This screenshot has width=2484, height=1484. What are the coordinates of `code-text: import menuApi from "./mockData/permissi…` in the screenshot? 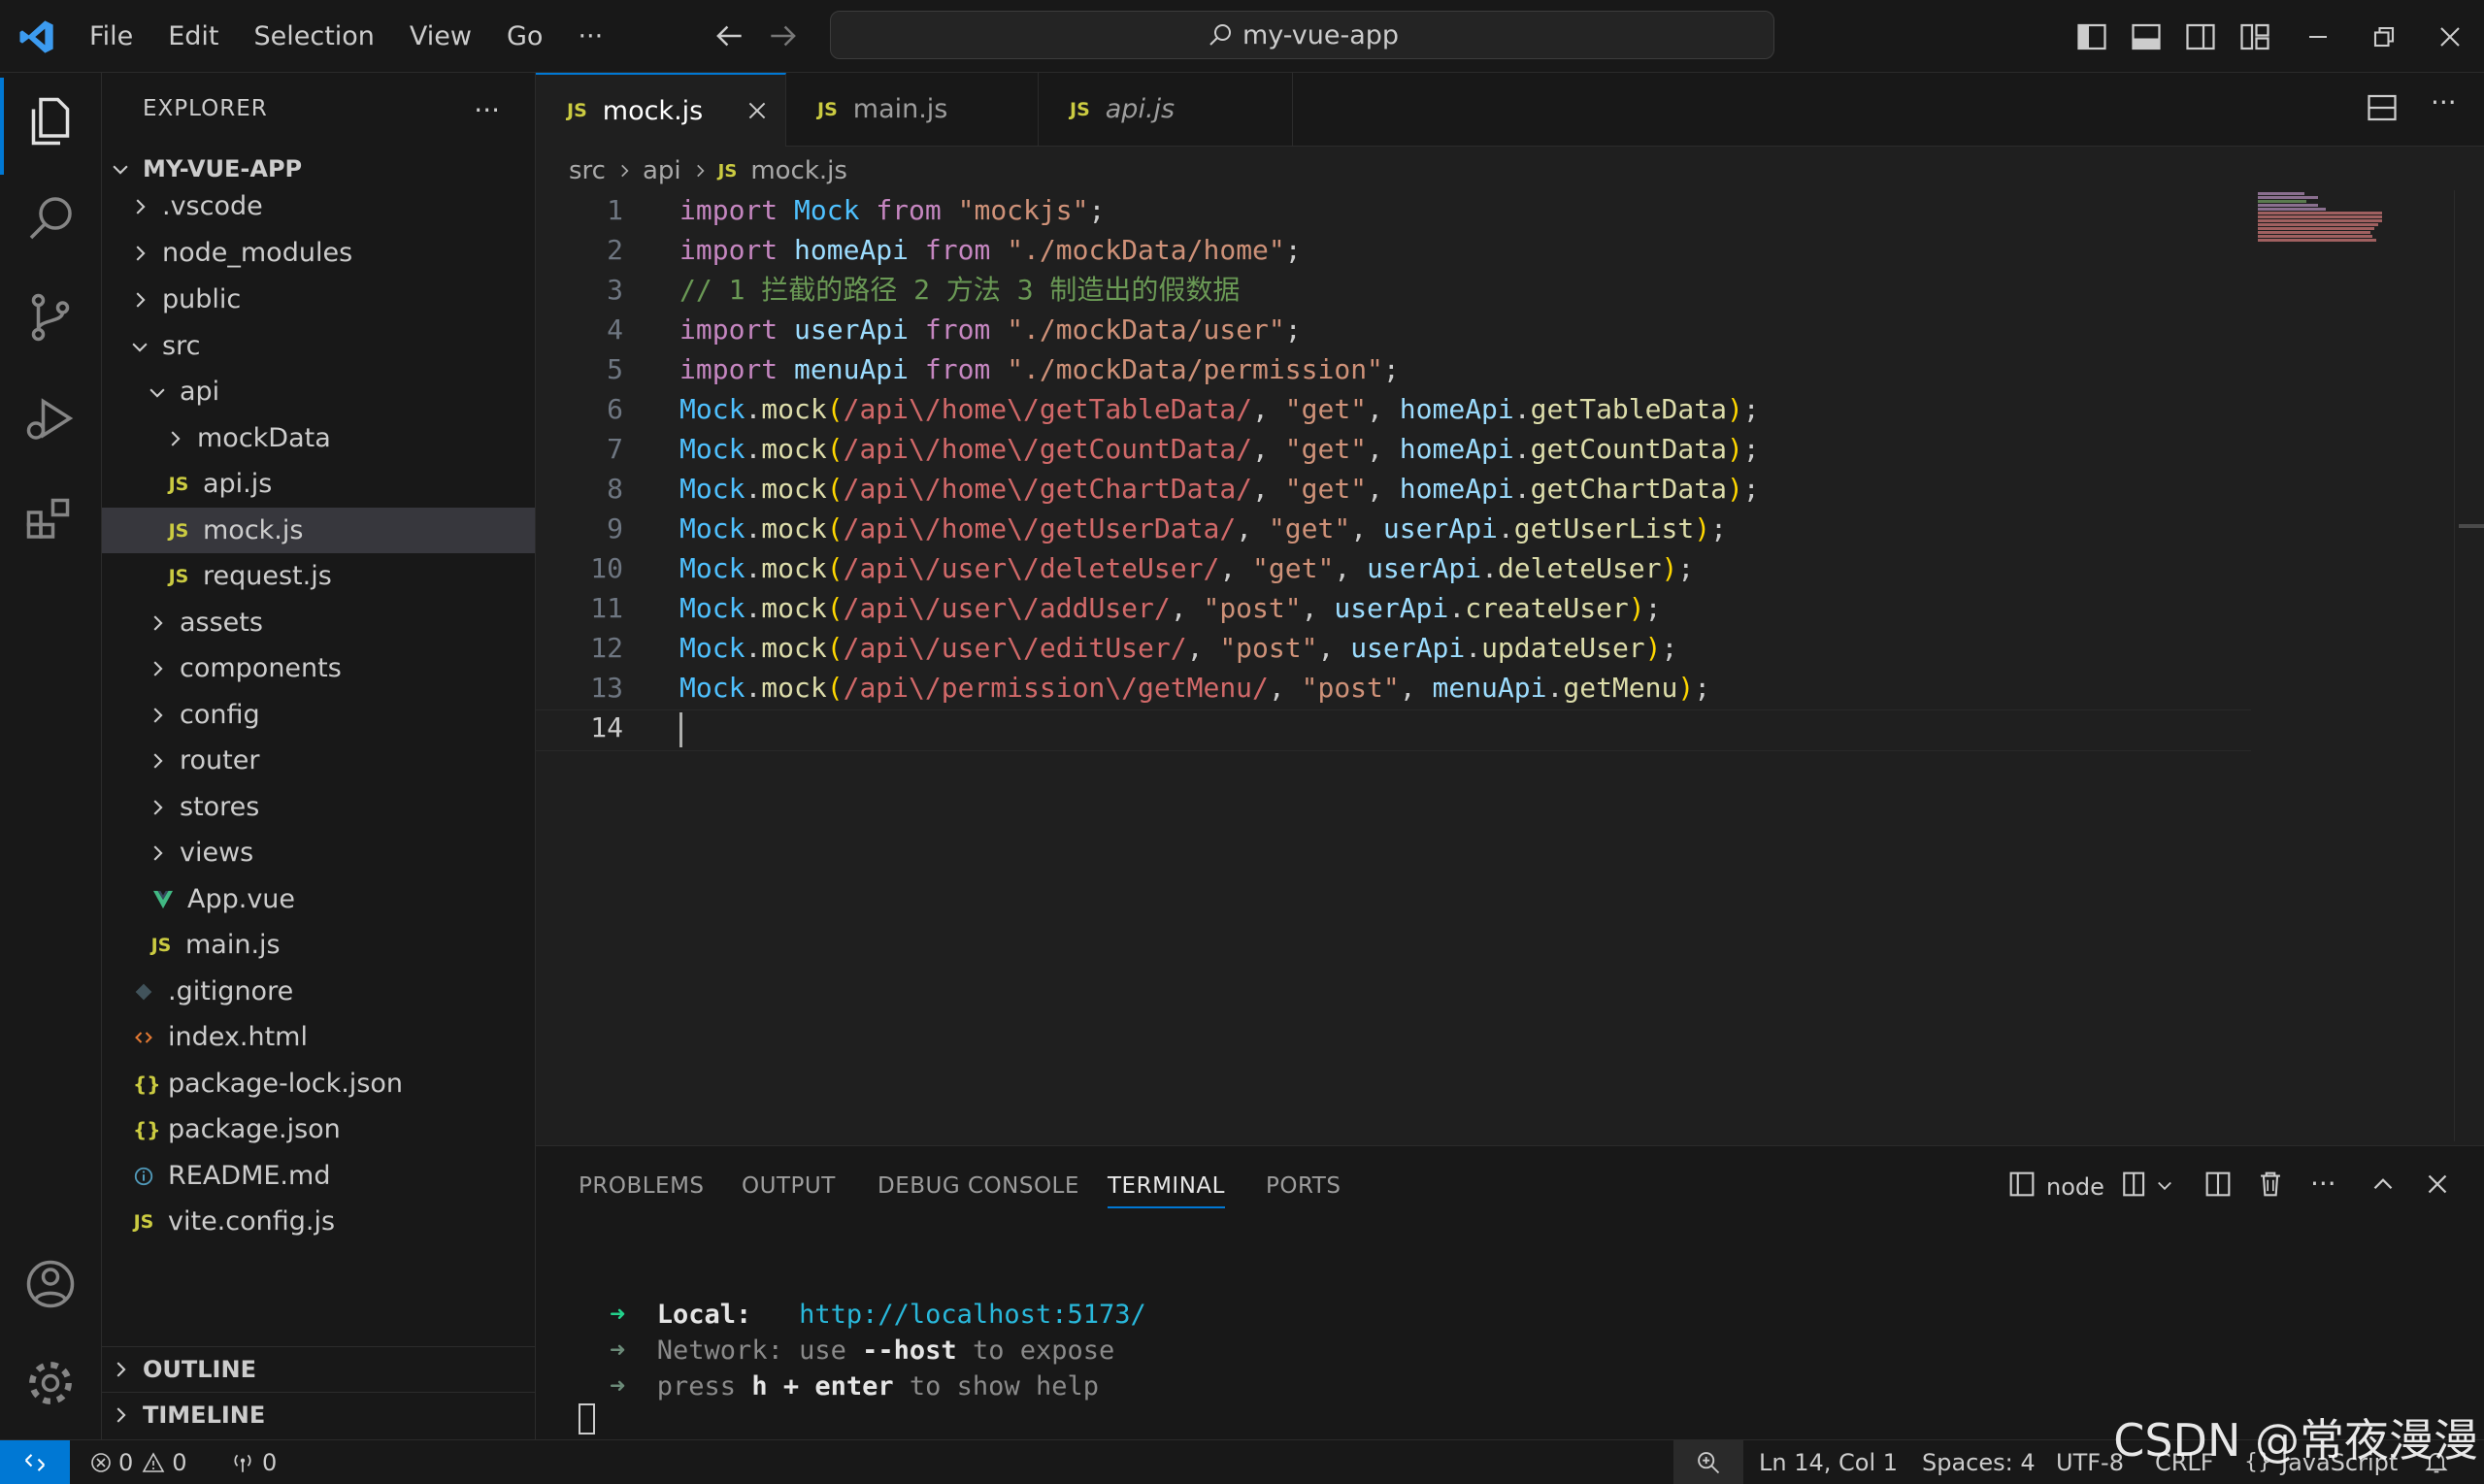 It's located at (1039, 369).